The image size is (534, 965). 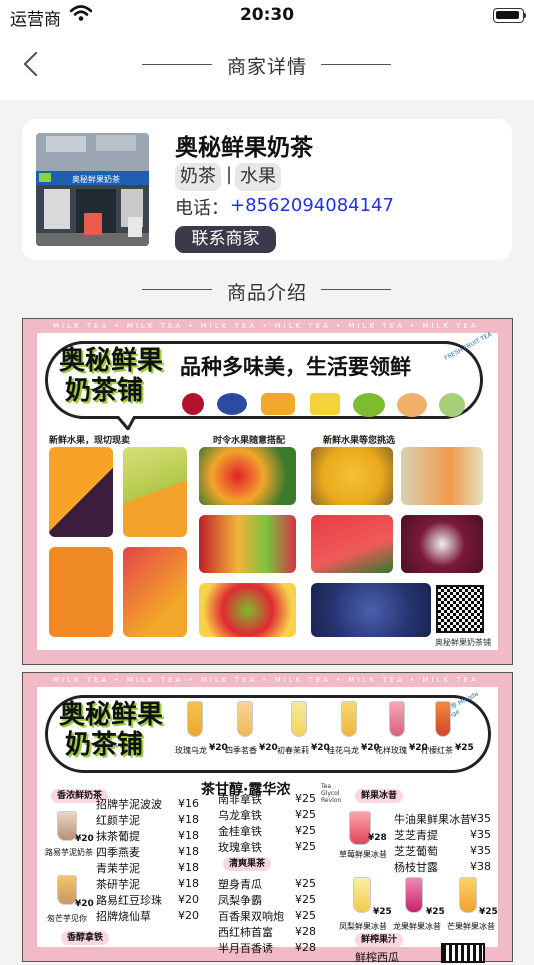 I want to click on menu-item-l1: 招牌芋泥波波, so click(x=129, y=804).